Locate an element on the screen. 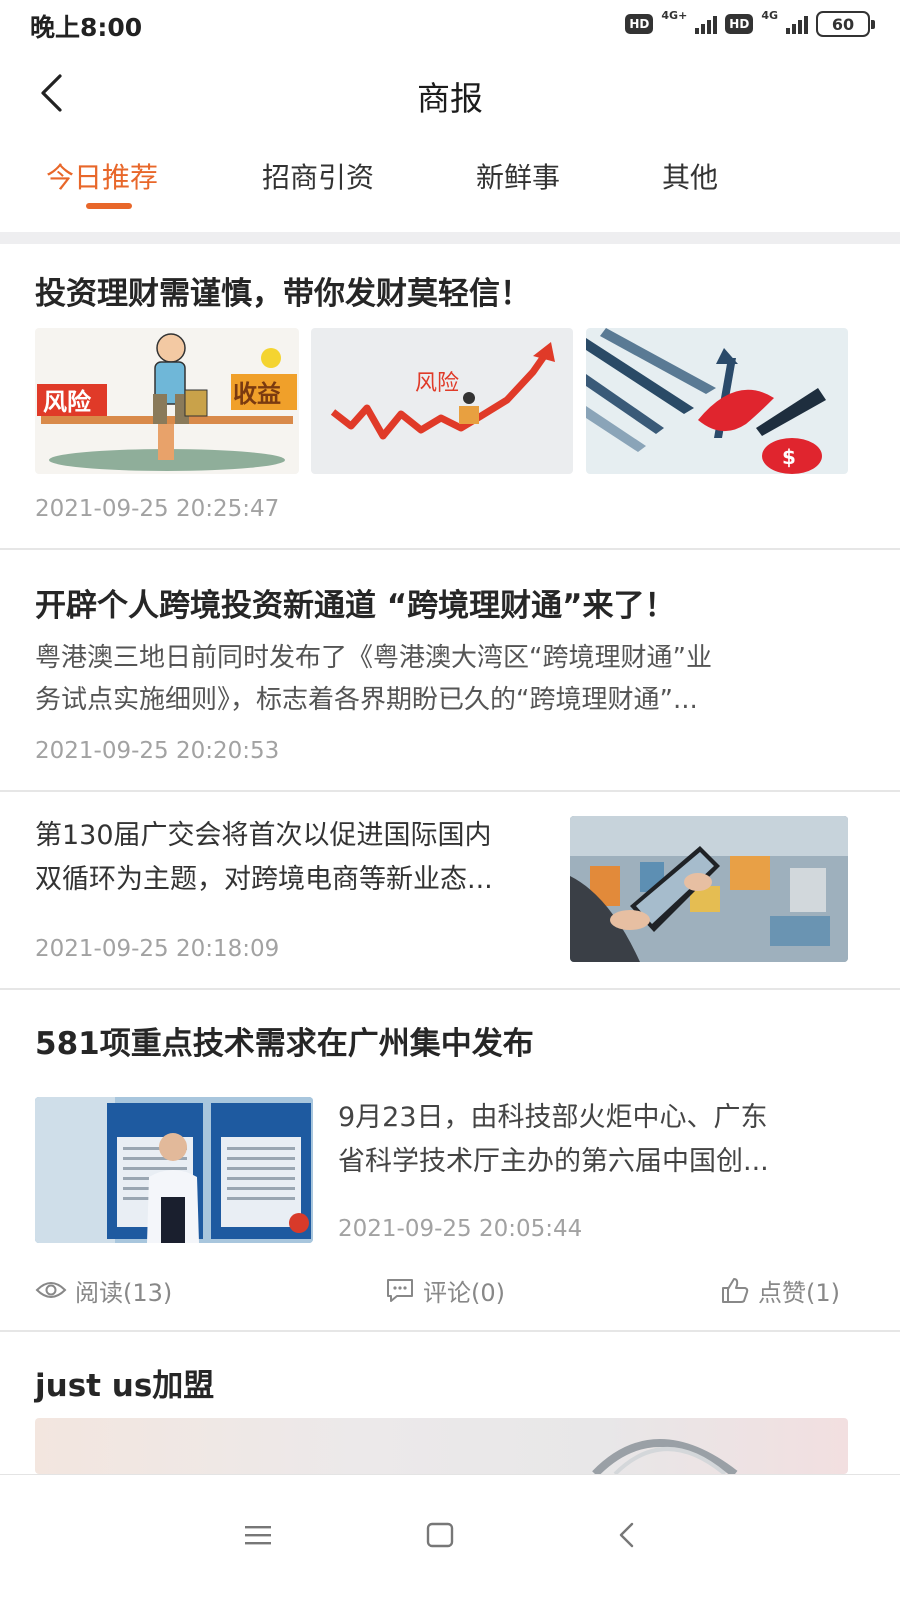 The width and height of the screenshot is (900, 1600). tab-bar: 今日推荐 招商引资 新鲜事 其他 is located at coordinates (450, 187).